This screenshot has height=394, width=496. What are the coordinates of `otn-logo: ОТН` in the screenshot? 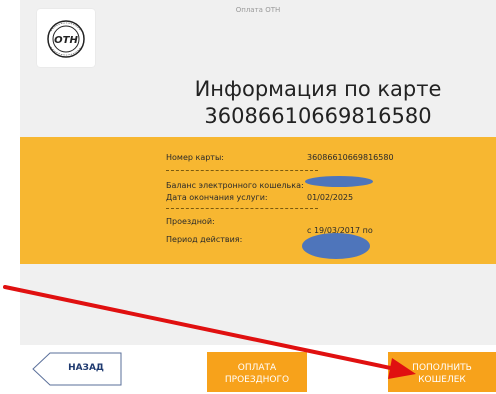 It's located at (66, 38).